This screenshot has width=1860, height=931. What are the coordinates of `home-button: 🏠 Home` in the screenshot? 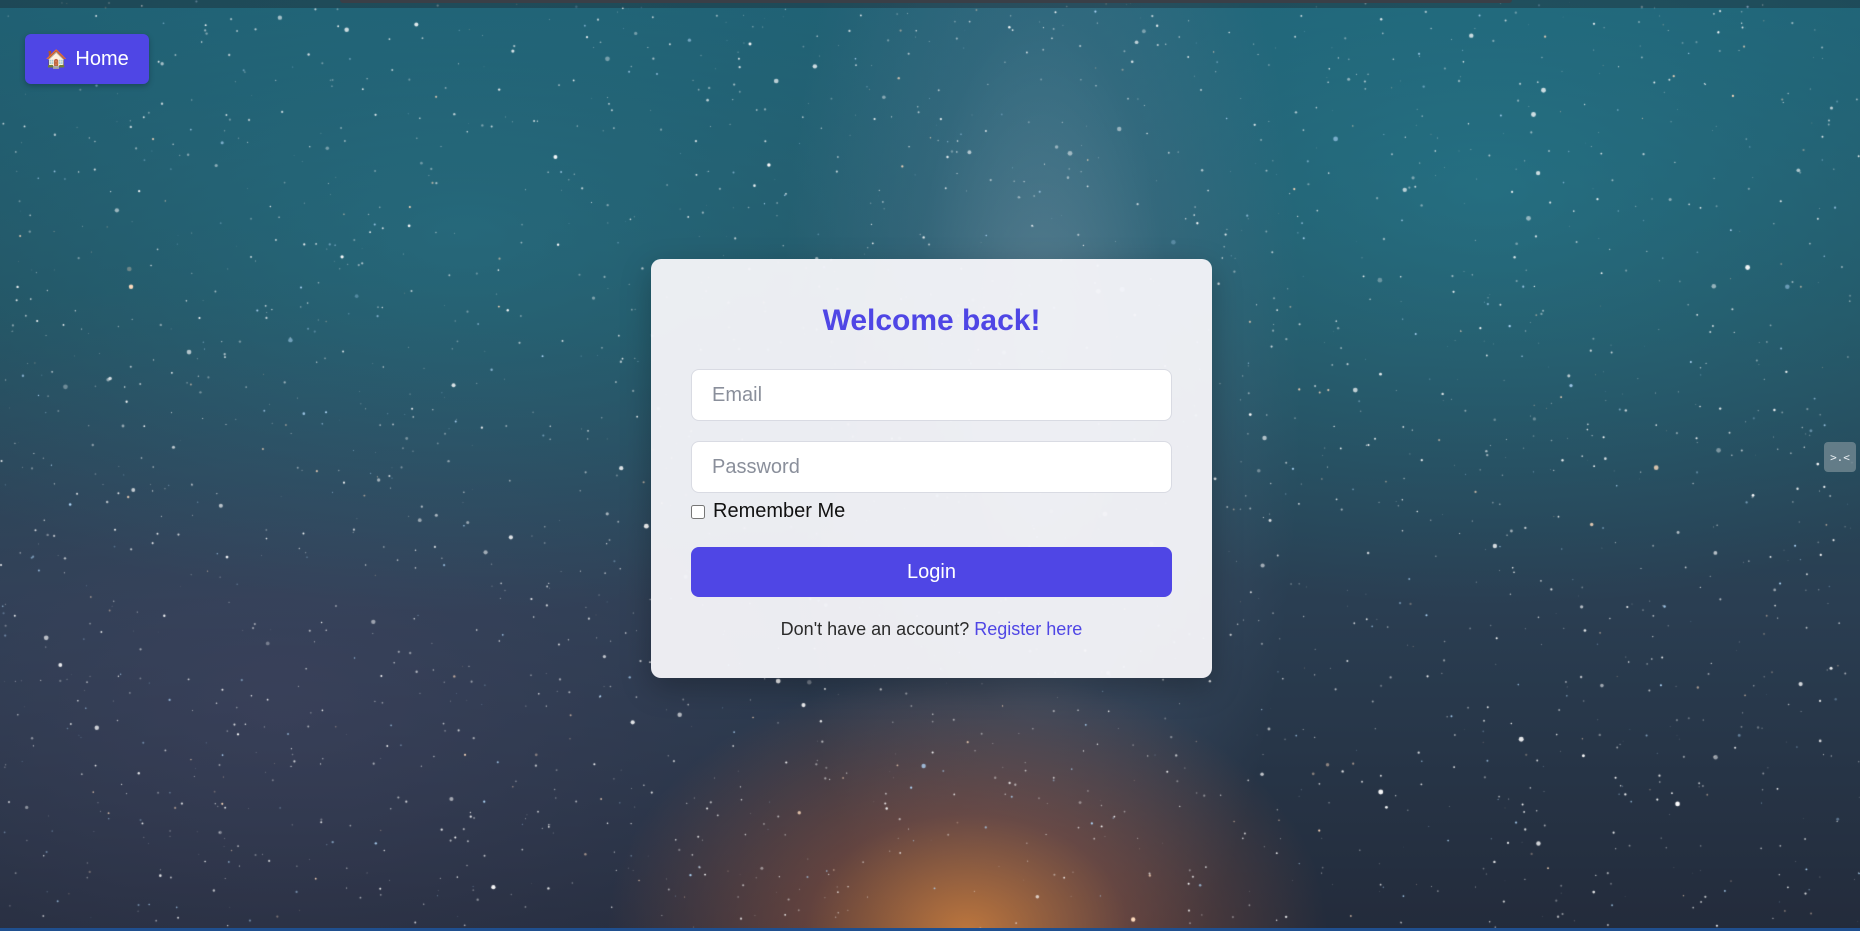 It's located at (87, 59).